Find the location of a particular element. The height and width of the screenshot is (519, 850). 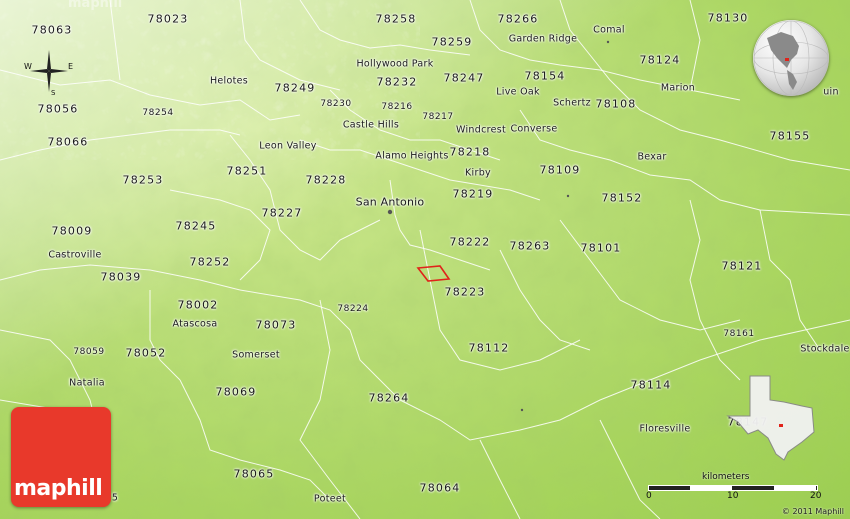

place-label: Somerset is located at coordinates (256, 355).